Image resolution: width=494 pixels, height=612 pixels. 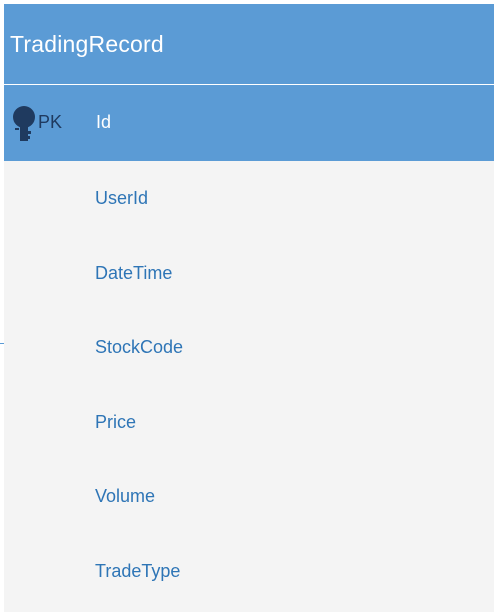 I want to click on entity-title: TradingRecord, so click(x=87, y=43).